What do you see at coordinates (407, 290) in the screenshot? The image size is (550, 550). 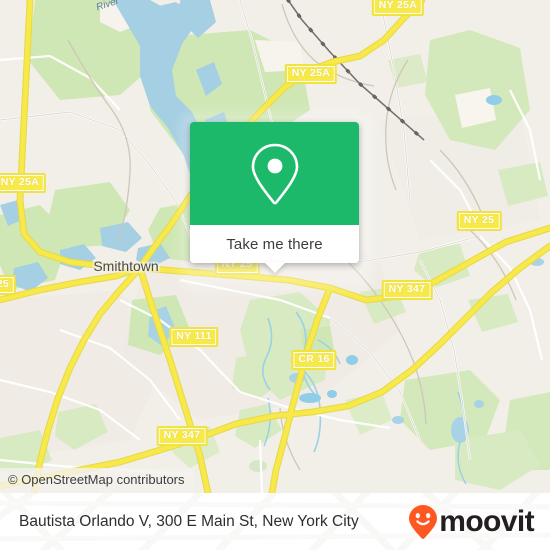 I see `road-shield-ny347-east: NY 347` at bounding box center [407, 290].